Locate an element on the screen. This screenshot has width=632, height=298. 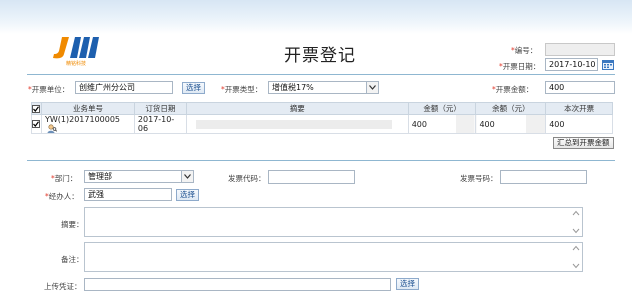
invoice-no-field is located at coordinates (543, 177).